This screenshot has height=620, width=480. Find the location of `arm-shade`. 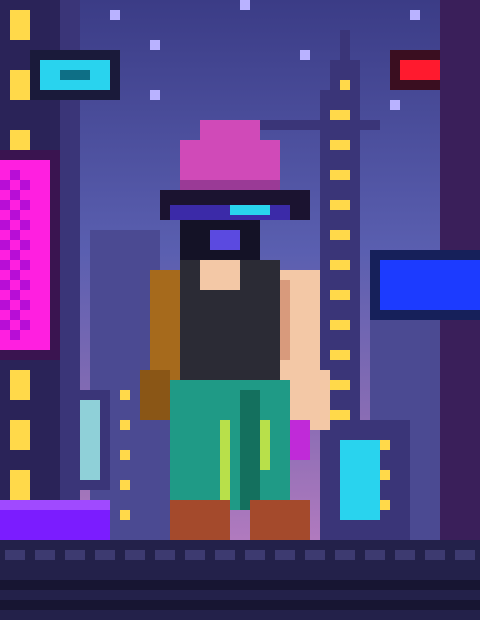

arm-shade is located at coordinates (285, 320).